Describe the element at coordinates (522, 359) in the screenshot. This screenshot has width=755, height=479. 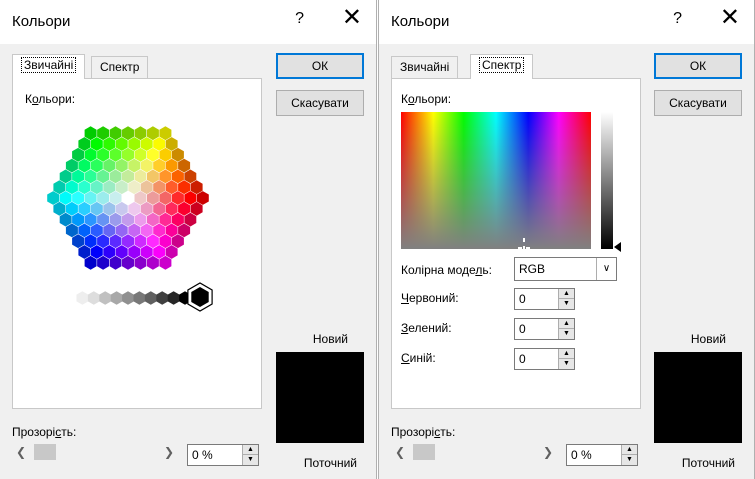
I see `blue-value: 0` at that location.